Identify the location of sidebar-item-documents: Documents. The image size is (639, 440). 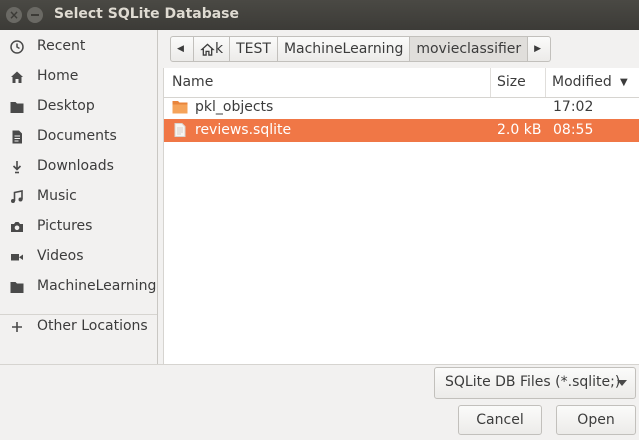
(78, 137).